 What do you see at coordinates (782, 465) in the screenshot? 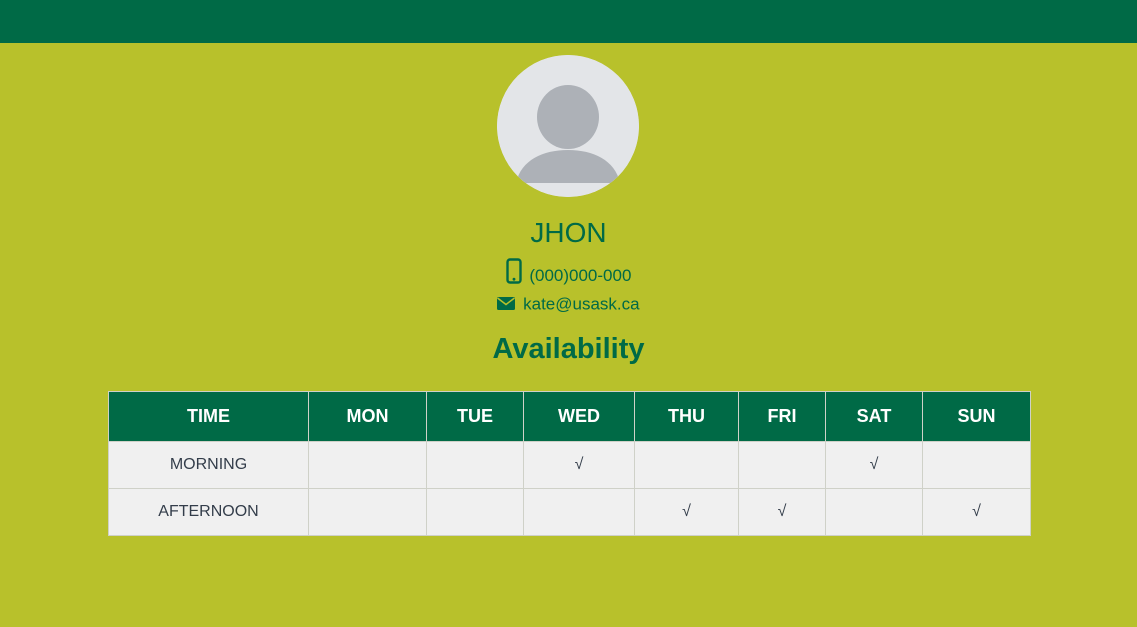
I see `cell-morning-fri` at bounding box center [782, 465].